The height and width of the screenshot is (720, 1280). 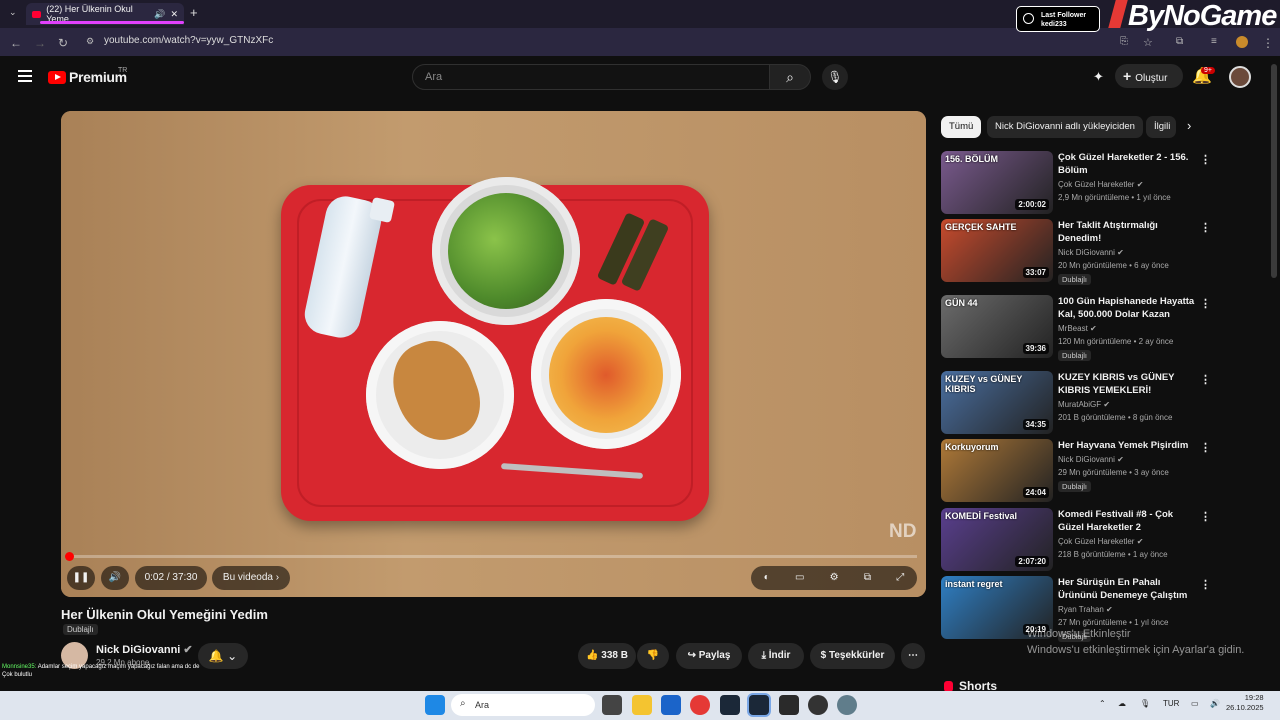 What do you see at coordinates (13, 12) in the screenshot?
I see `tab-list-chevron-icon: ⌄` at bounding box center [13, 12].